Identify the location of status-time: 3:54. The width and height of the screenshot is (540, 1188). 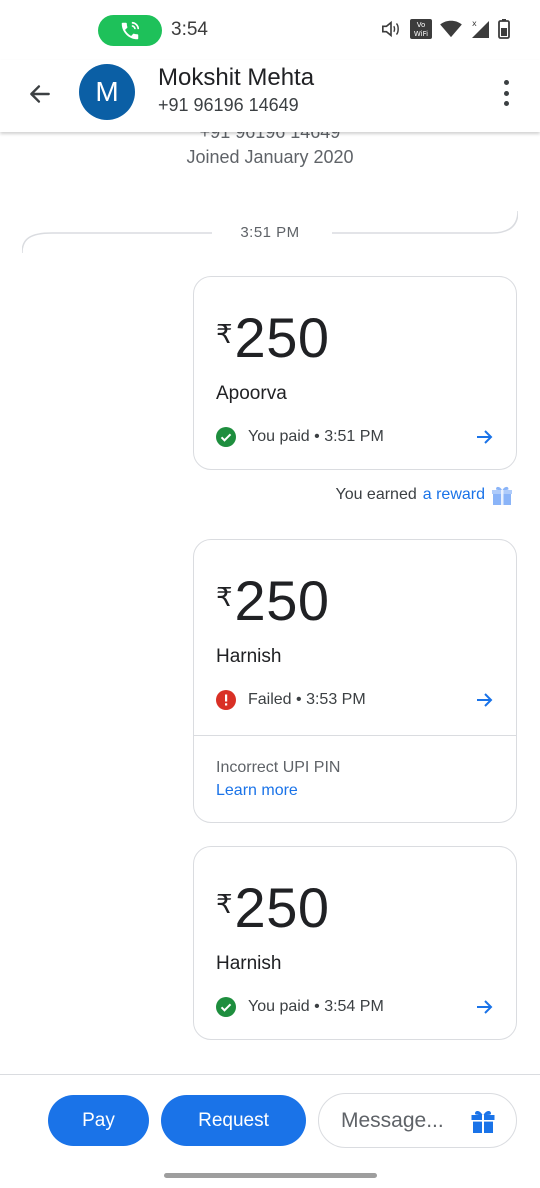
(189, 29).